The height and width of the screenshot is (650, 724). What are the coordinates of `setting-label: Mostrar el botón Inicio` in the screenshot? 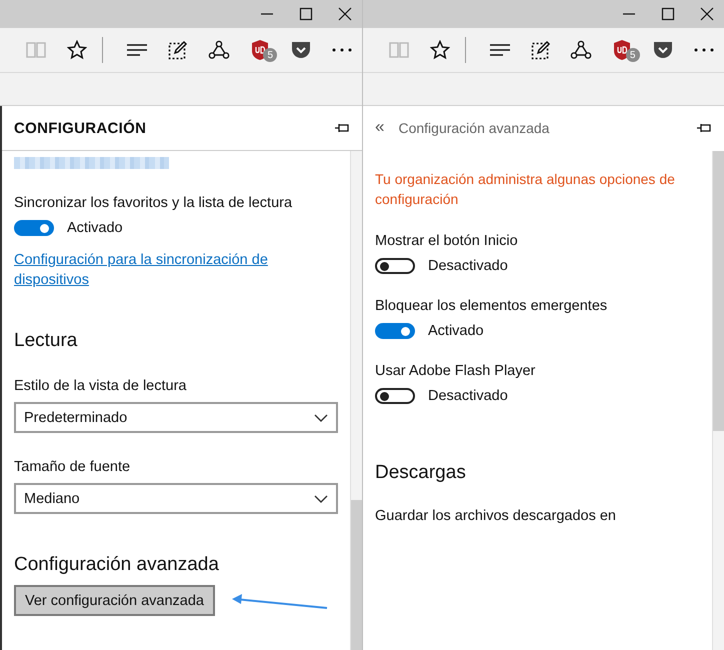 It's located at (447, 241).